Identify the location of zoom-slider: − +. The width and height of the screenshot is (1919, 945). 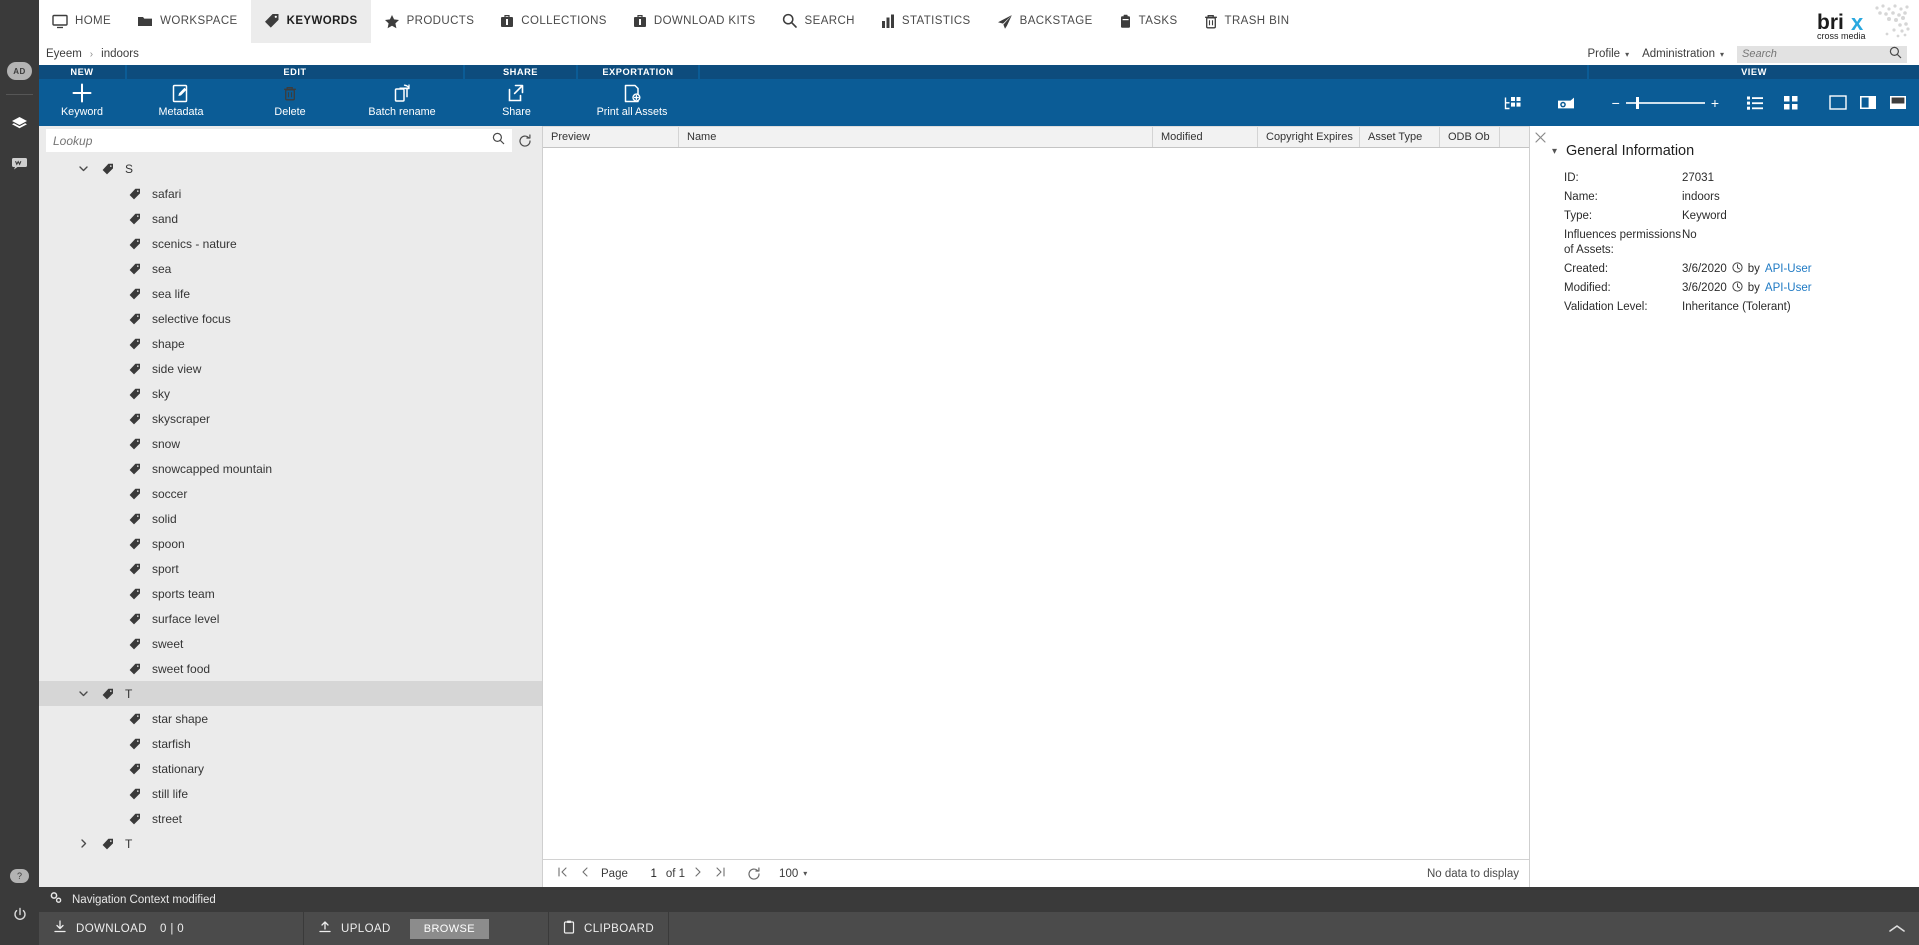
(1665, 103).